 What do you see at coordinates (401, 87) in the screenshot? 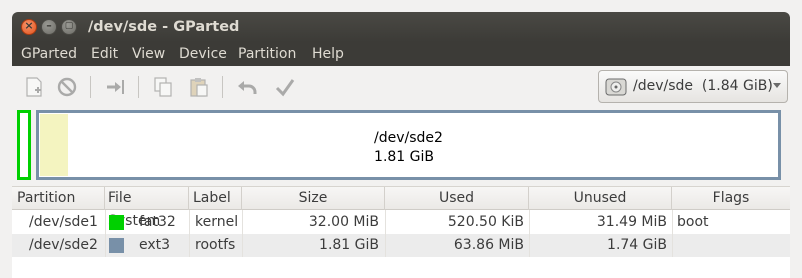
I see `toolbar: /dev/sde (1.84 GiB)` at bounding box center [401, 87].